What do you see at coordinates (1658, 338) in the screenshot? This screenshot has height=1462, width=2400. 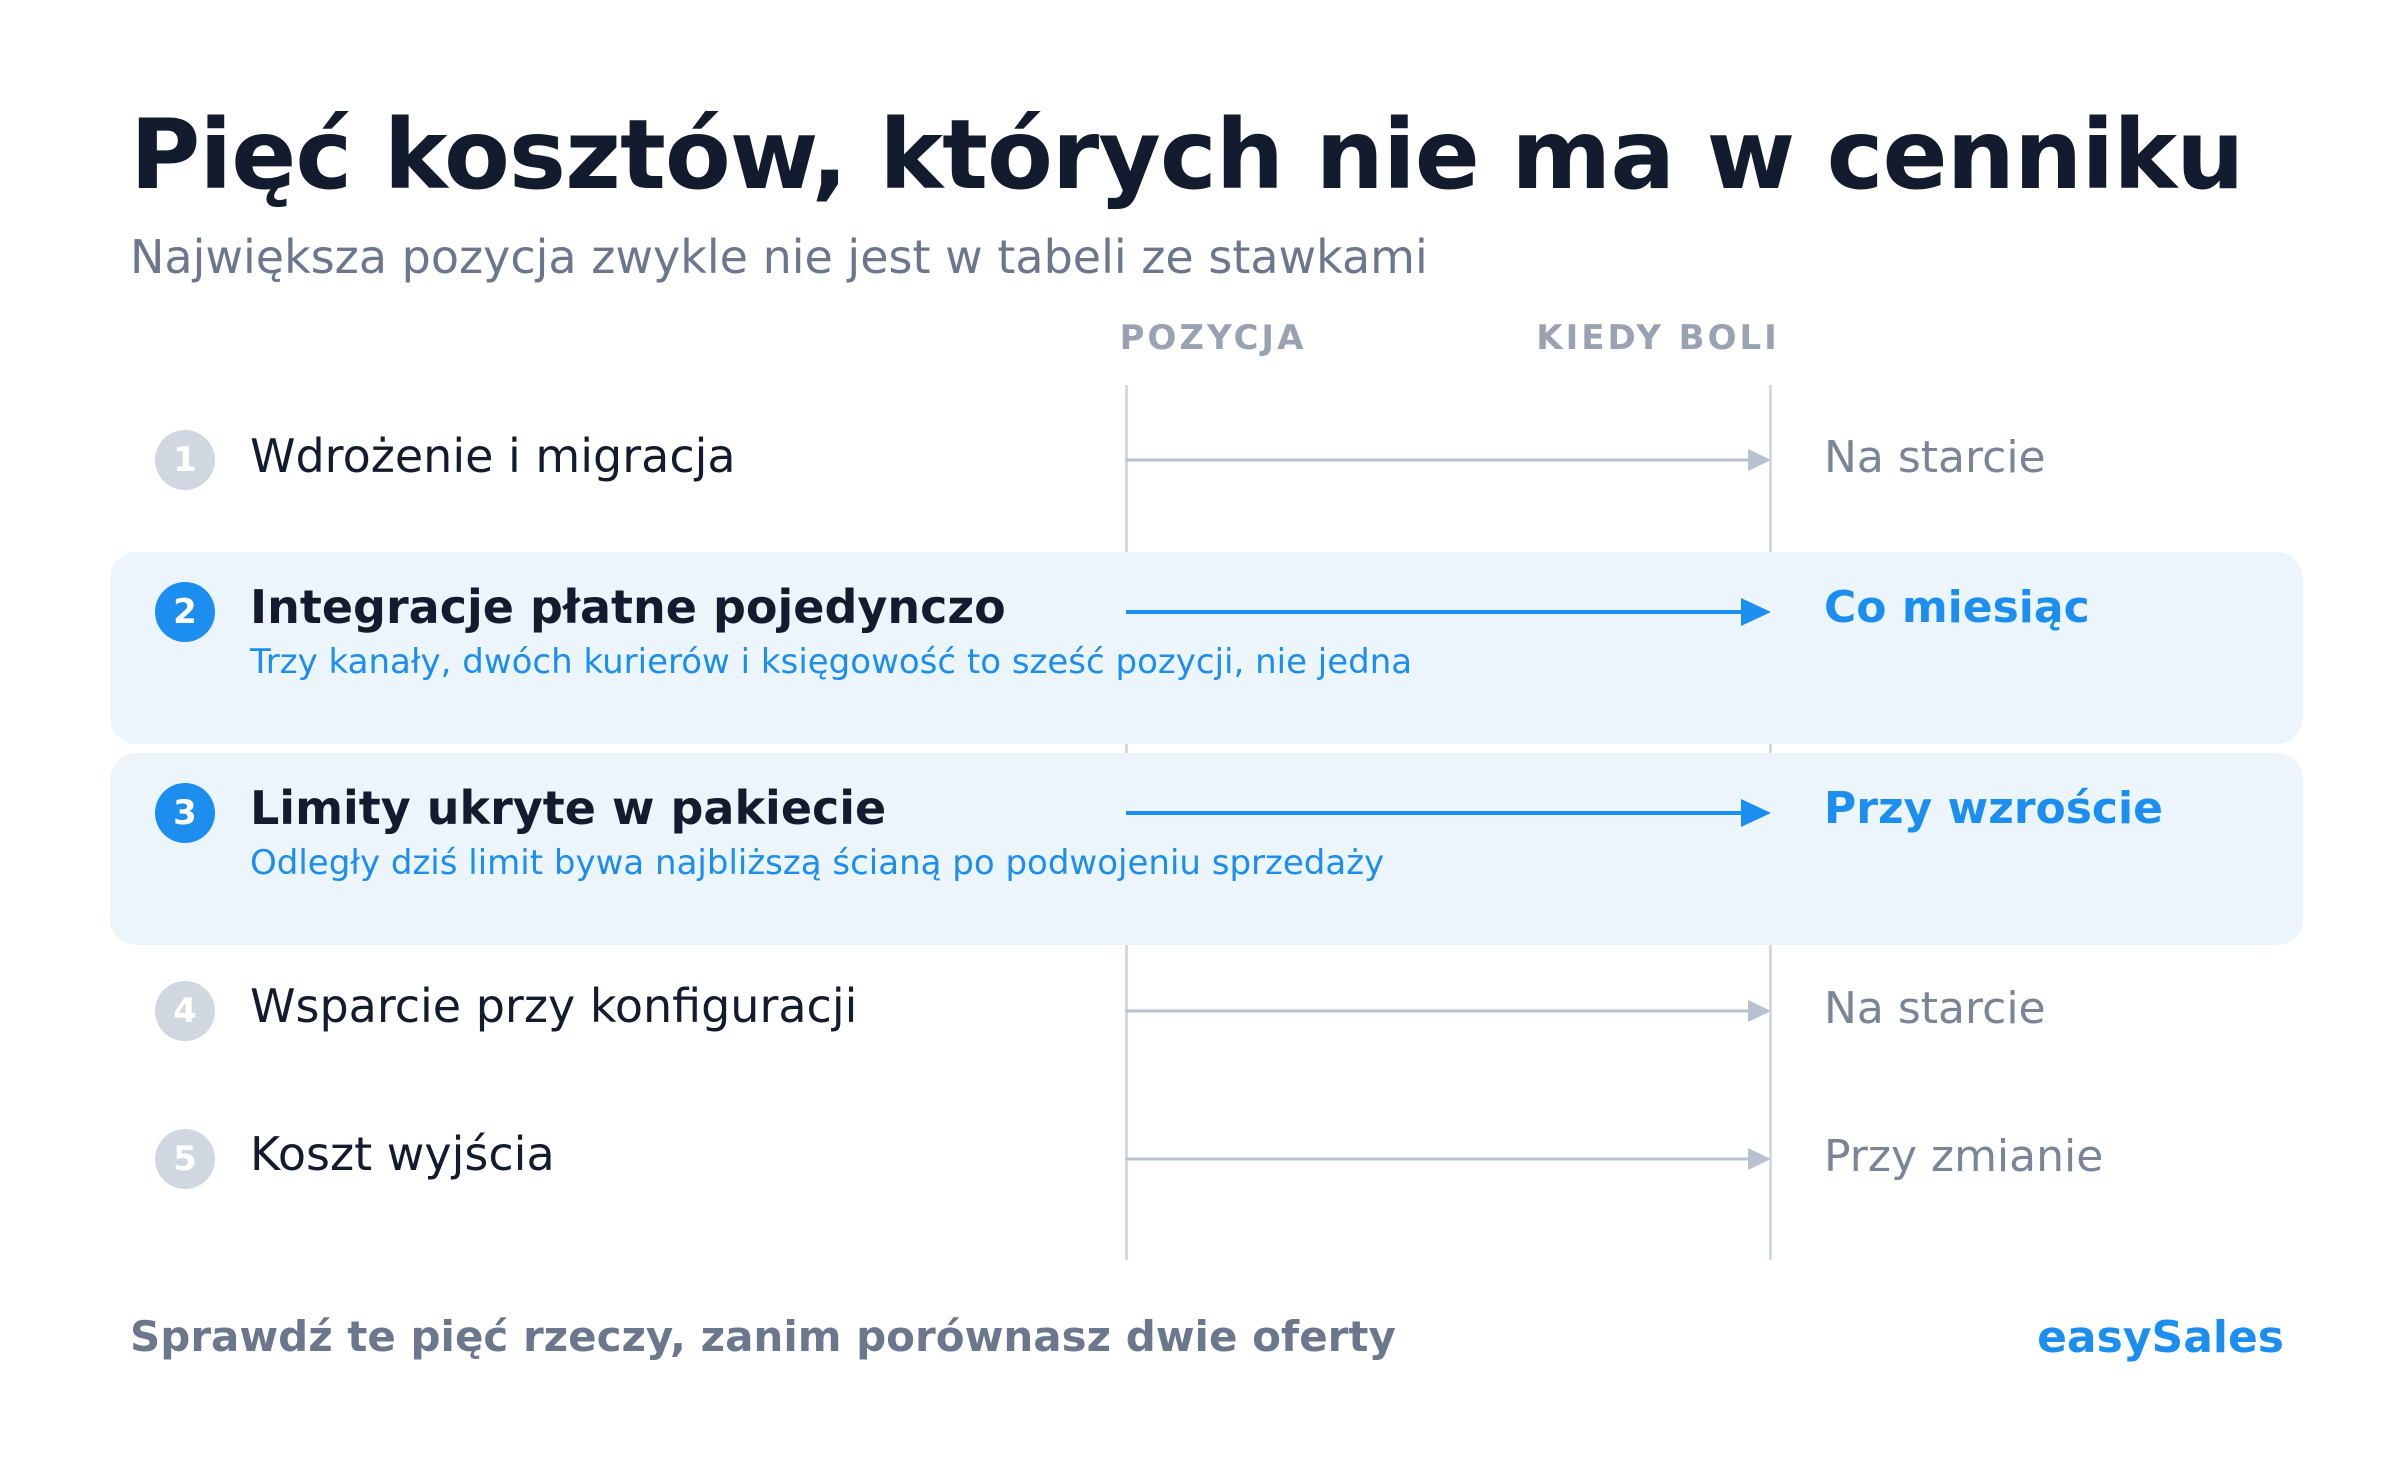 I see `column-header-when: KIEDY BOLI` at bounding box center [1658, 338].